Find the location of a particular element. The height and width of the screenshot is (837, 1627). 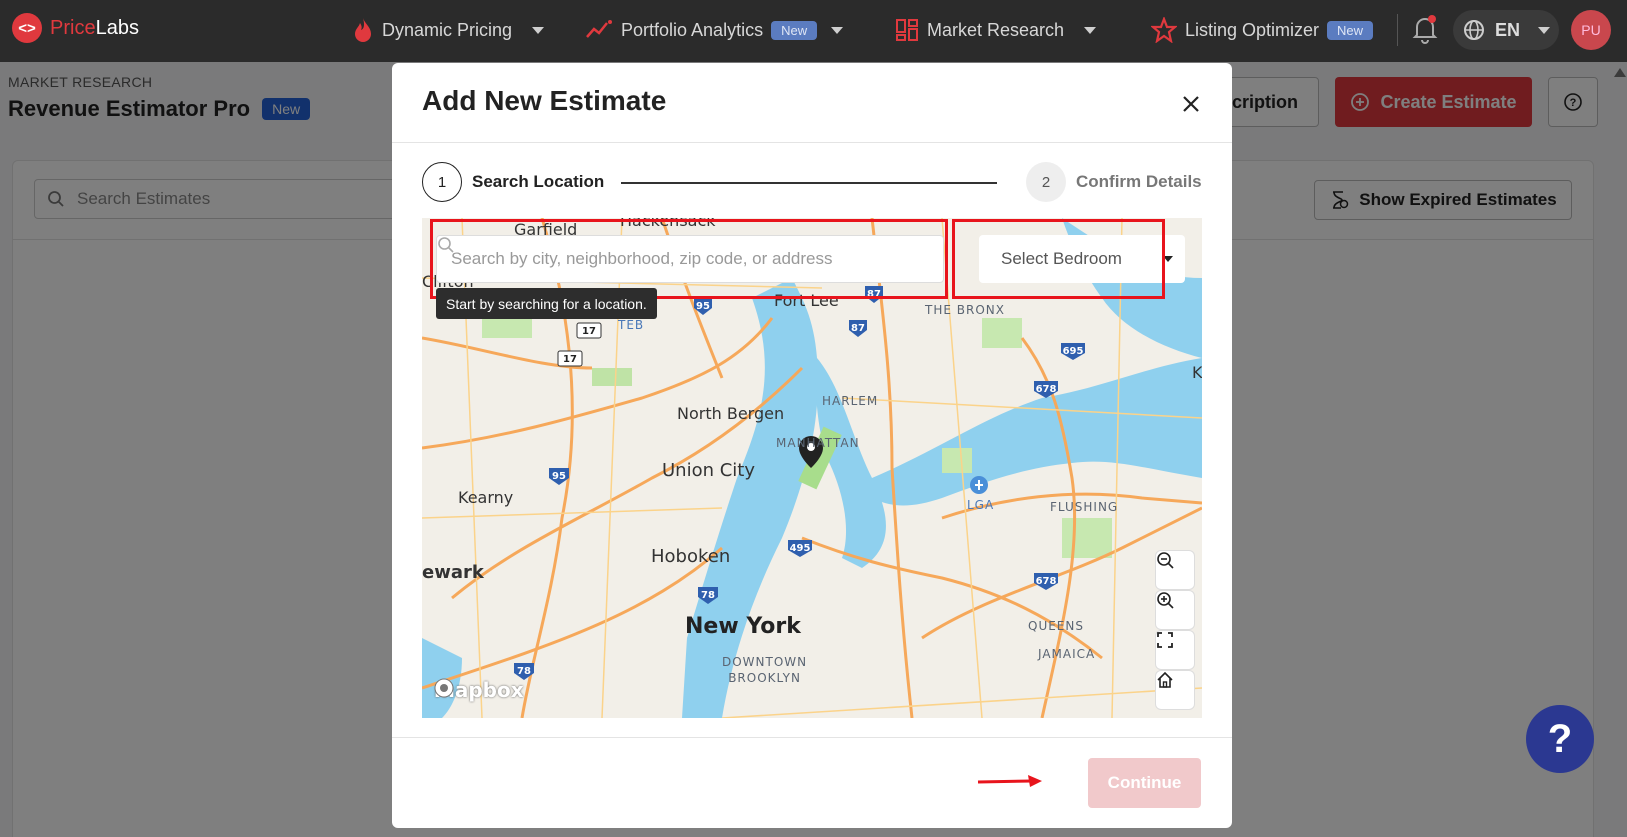

chart-line-icon is located at coordinates (599, 29).